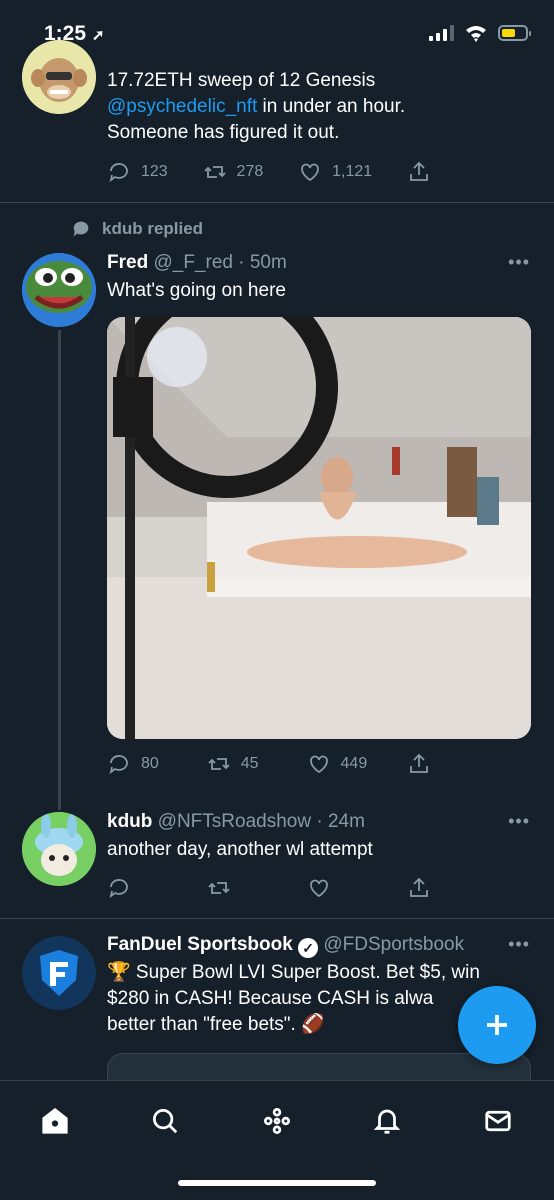 The width and height of the screenshot is (554, 1200). I want to click on tweet-actions: 123 278 1,121, so click(287, 172).